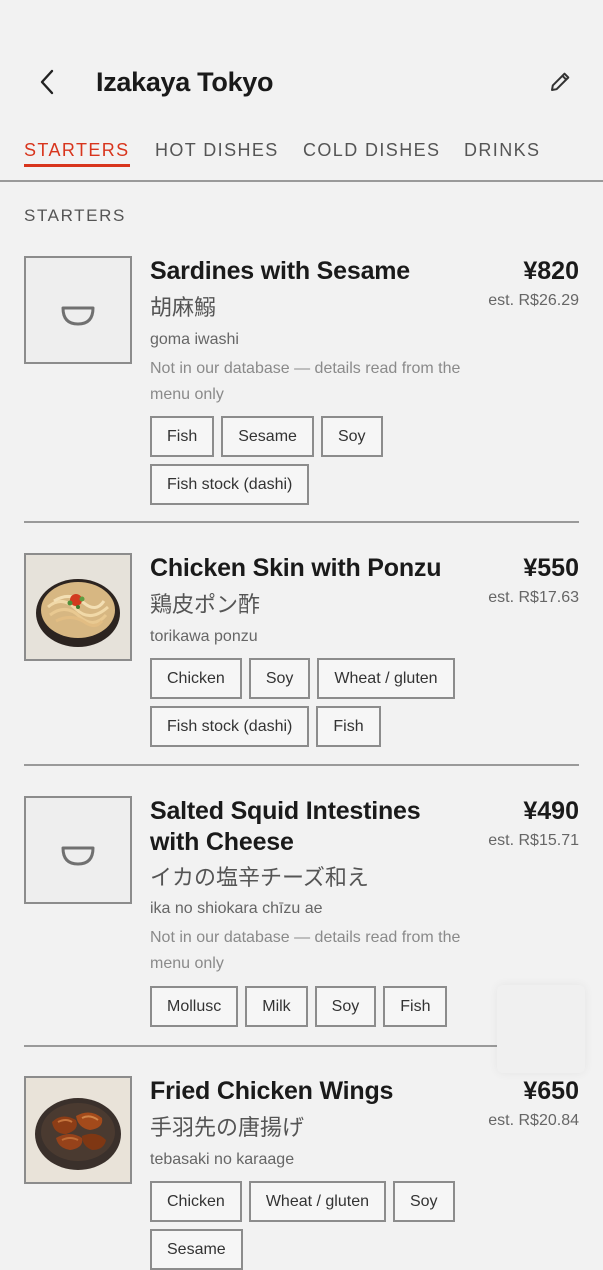 Image resolution: width=603 pixels, height=1270 pixels. Describe the element at coordinates (371, 150) in the screenshot. I see `tab-cold-dishes: COLD DISHES` at that location.